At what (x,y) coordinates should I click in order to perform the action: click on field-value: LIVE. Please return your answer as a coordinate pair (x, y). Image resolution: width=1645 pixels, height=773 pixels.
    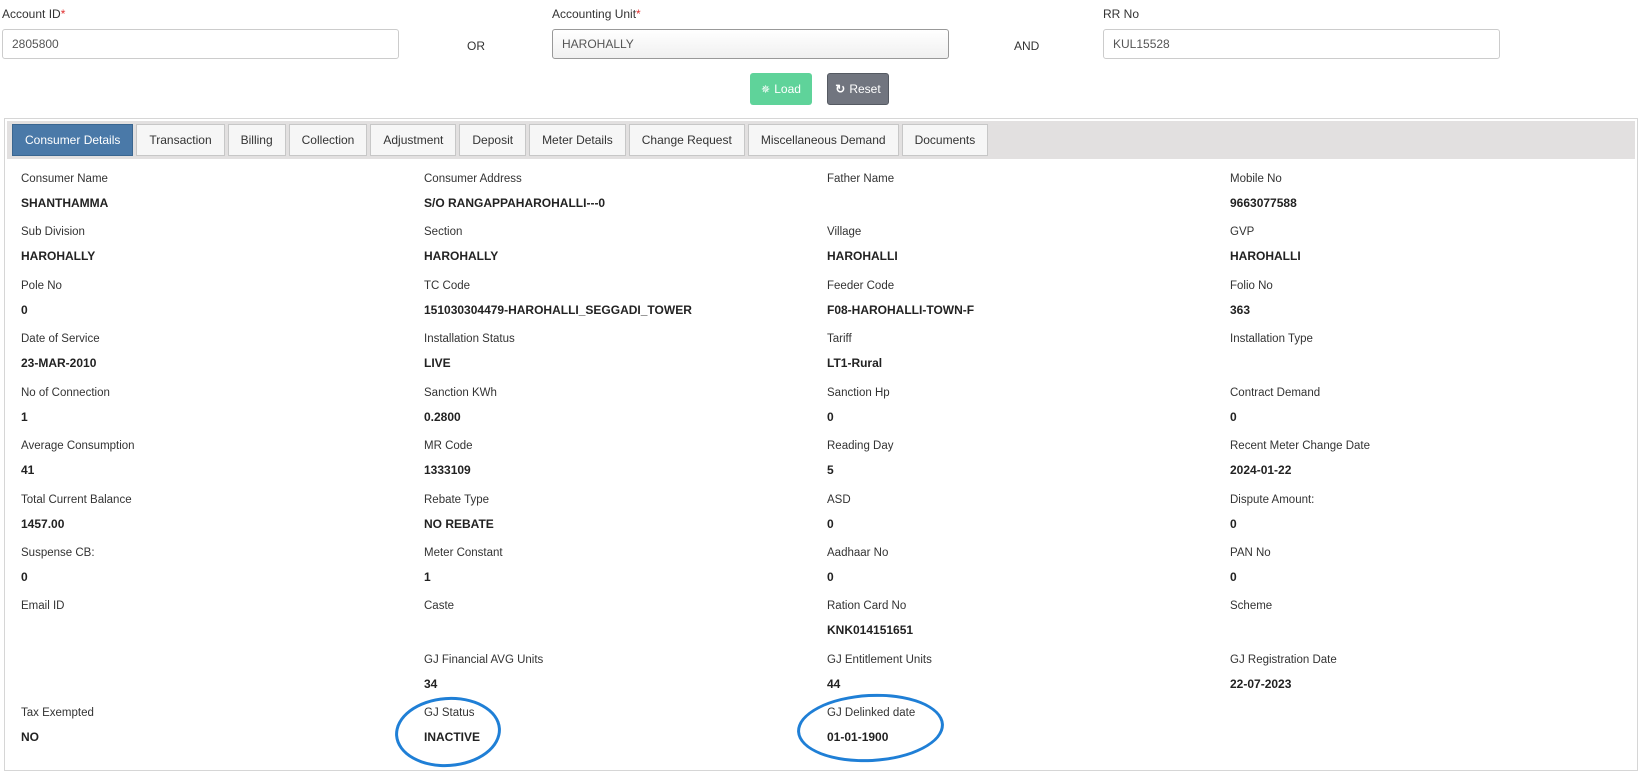
    Looking at the image, I should click on (437, 363).